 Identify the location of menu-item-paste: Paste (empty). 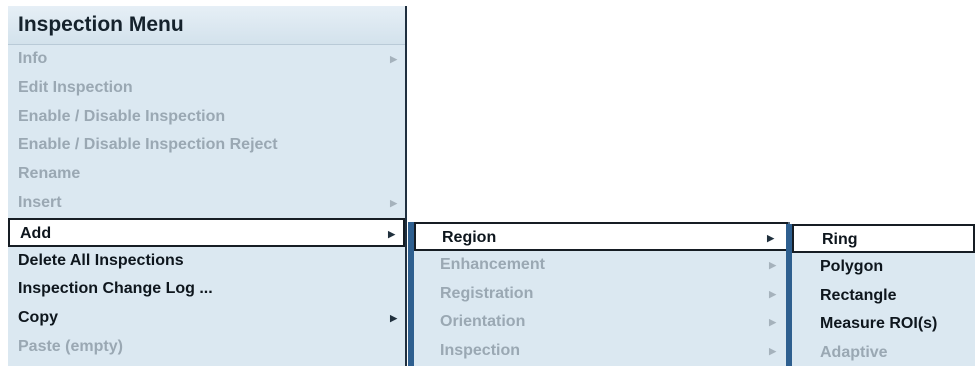
(206, 347).